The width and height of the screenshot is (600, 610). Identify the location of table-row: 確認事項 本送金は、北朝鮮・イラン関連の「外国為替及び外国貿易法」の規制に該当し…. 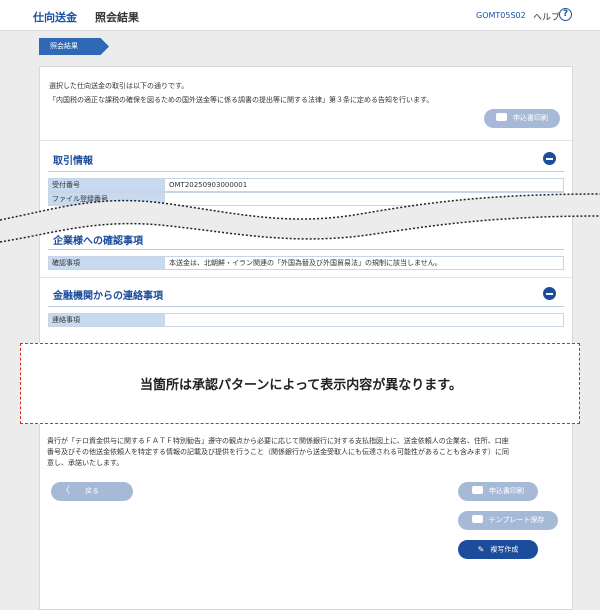
(306, 263).